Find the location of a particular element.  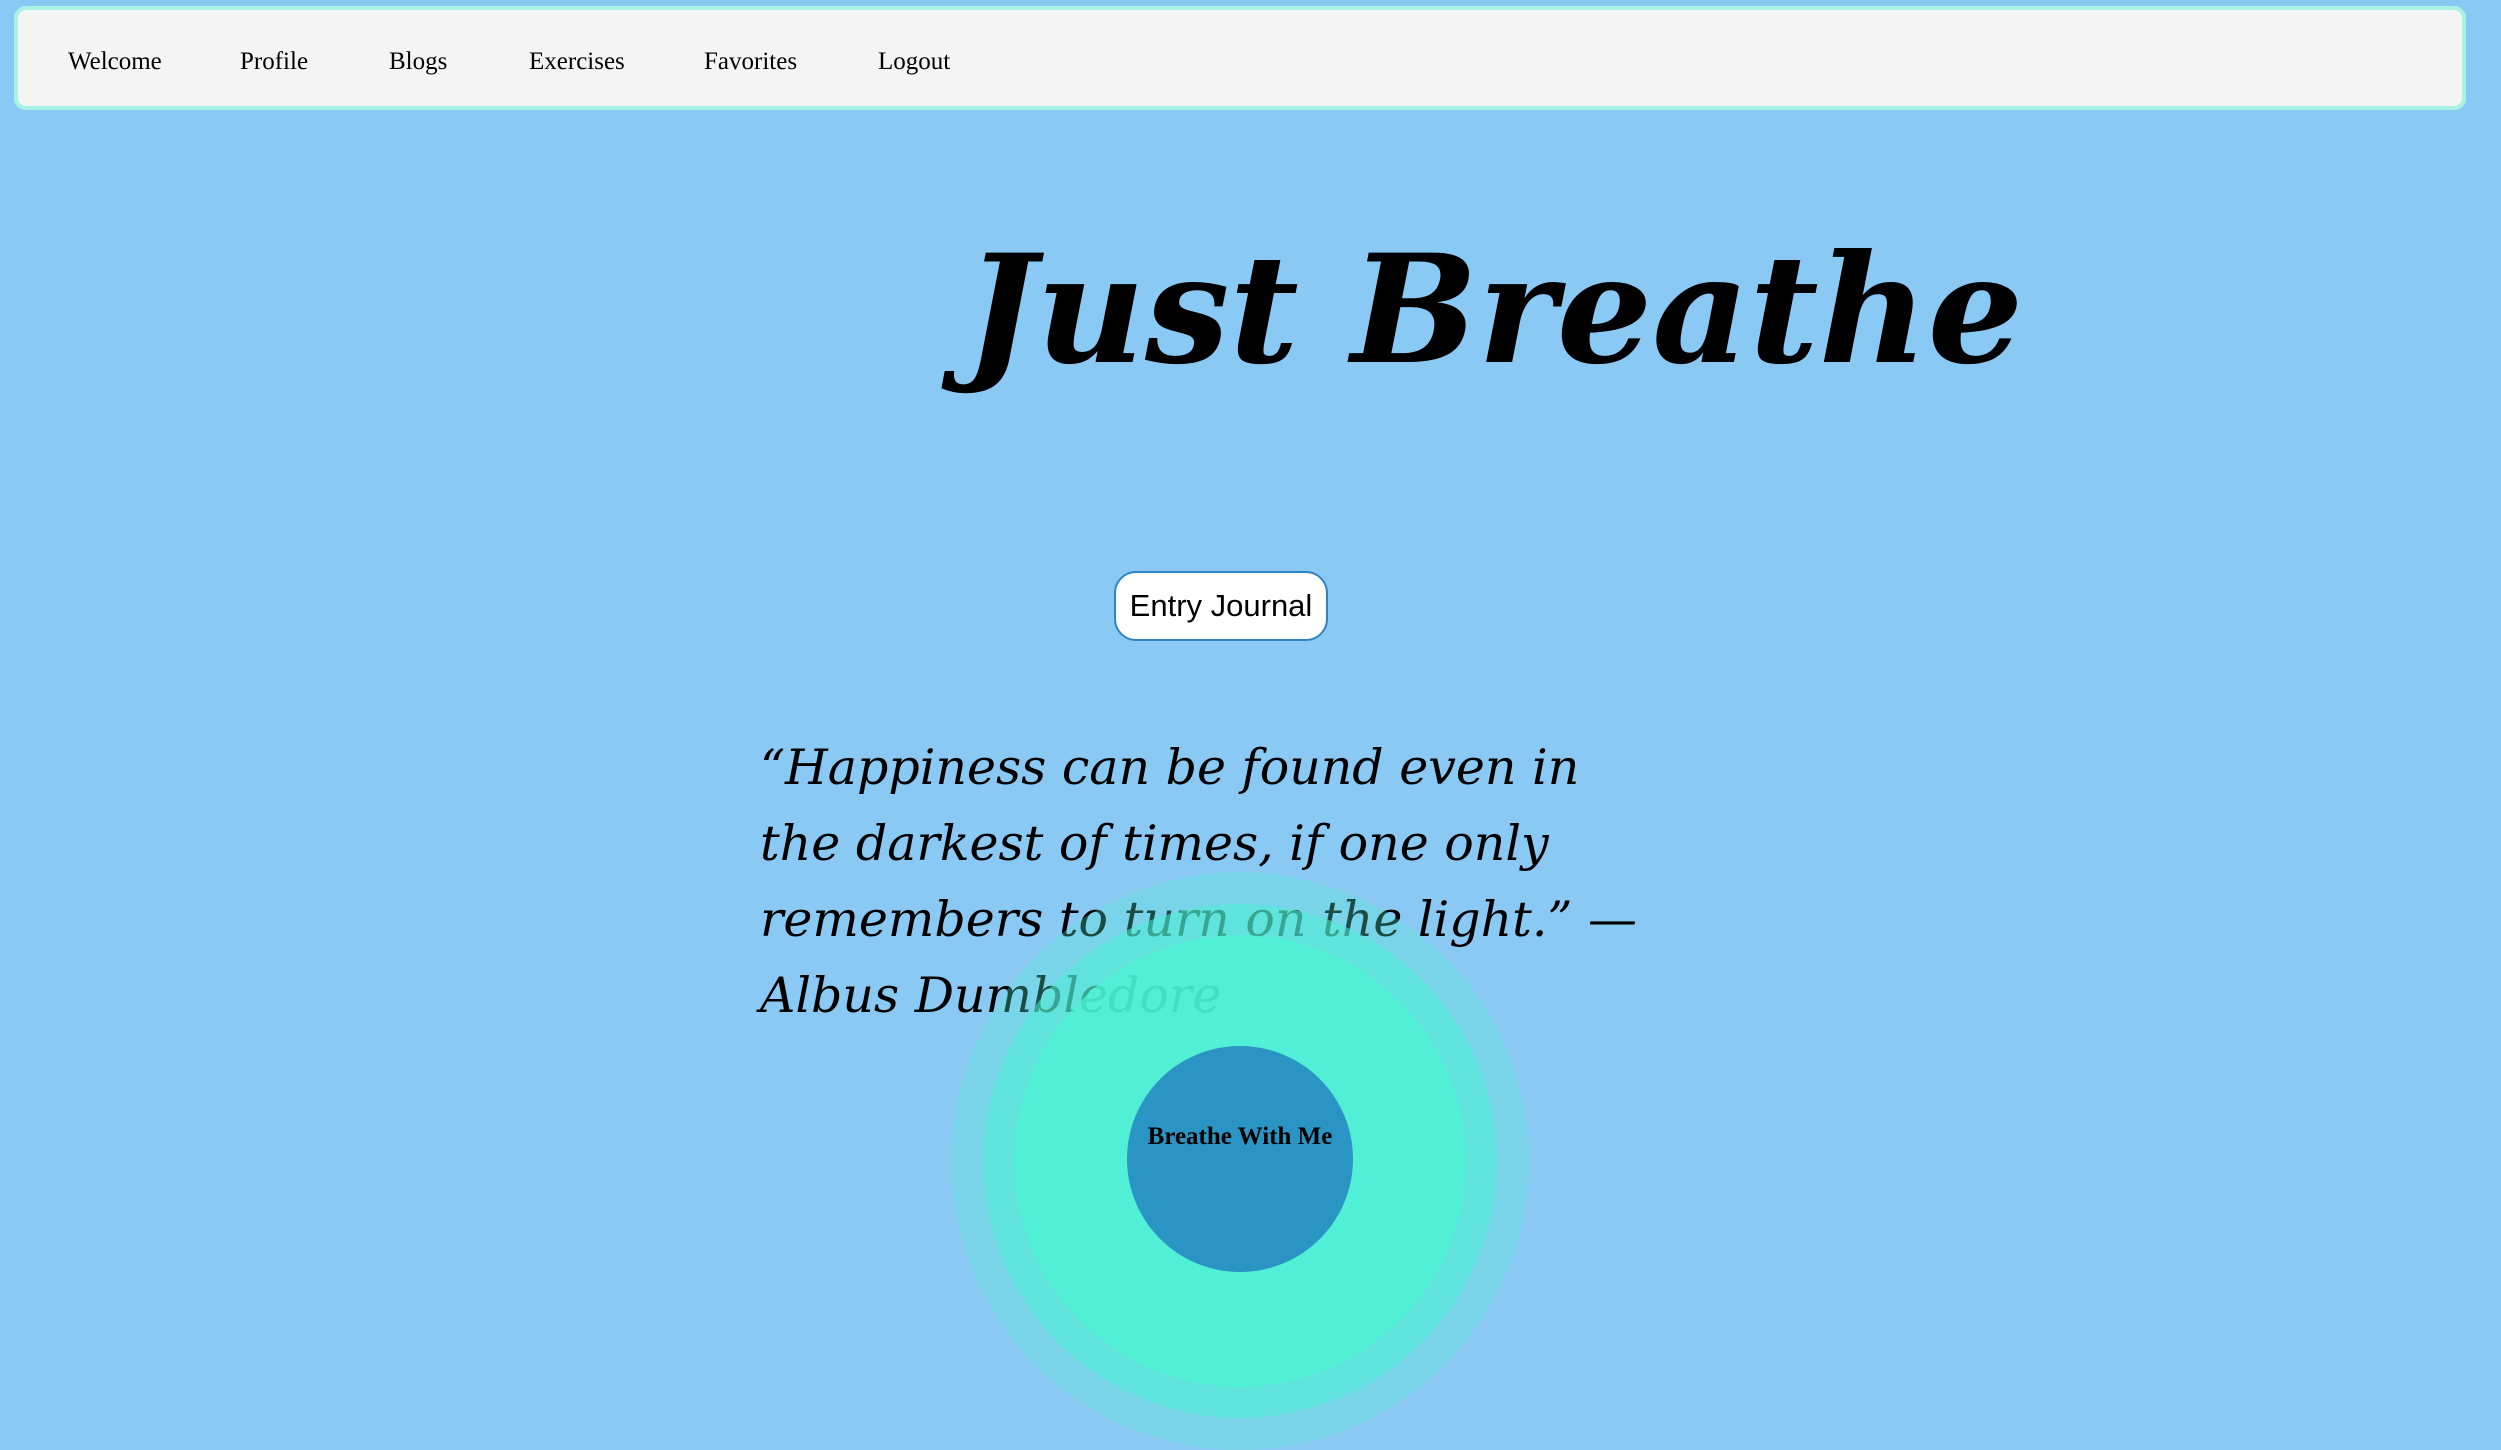

nav-item-logout: Logout is located at coordinates (914, 62).